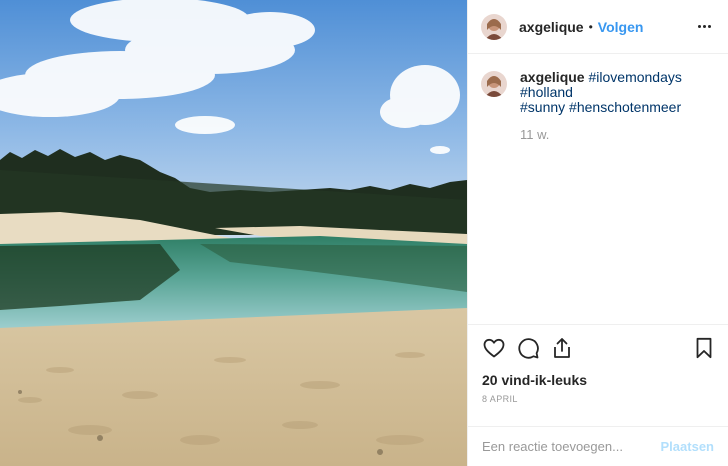  What do you see at coordinates (598, 401) in the screenshot?
I see `post-date: 8 april` at bounding box center [598, 401].